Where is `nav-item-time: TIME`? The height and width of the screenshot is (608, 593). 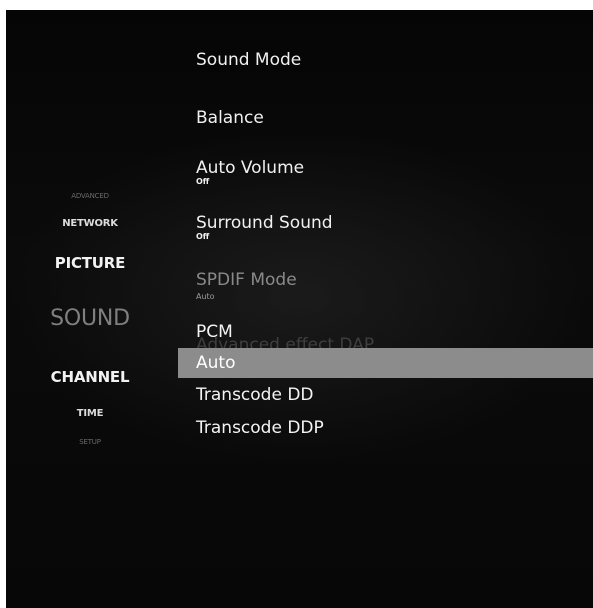 nav-item-time: TIME is located at coordinates (90, 413).